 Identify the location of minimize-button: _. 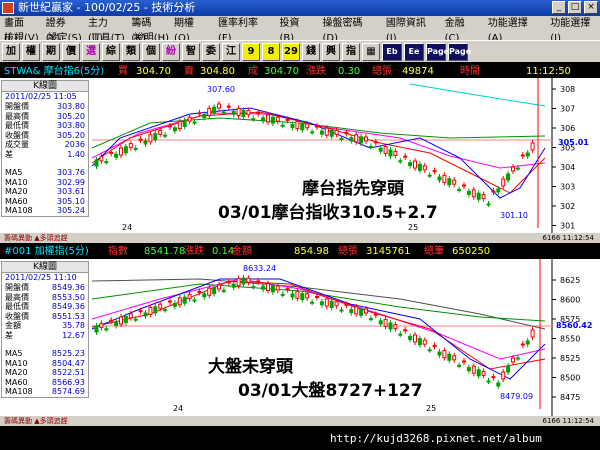
(559, 7).